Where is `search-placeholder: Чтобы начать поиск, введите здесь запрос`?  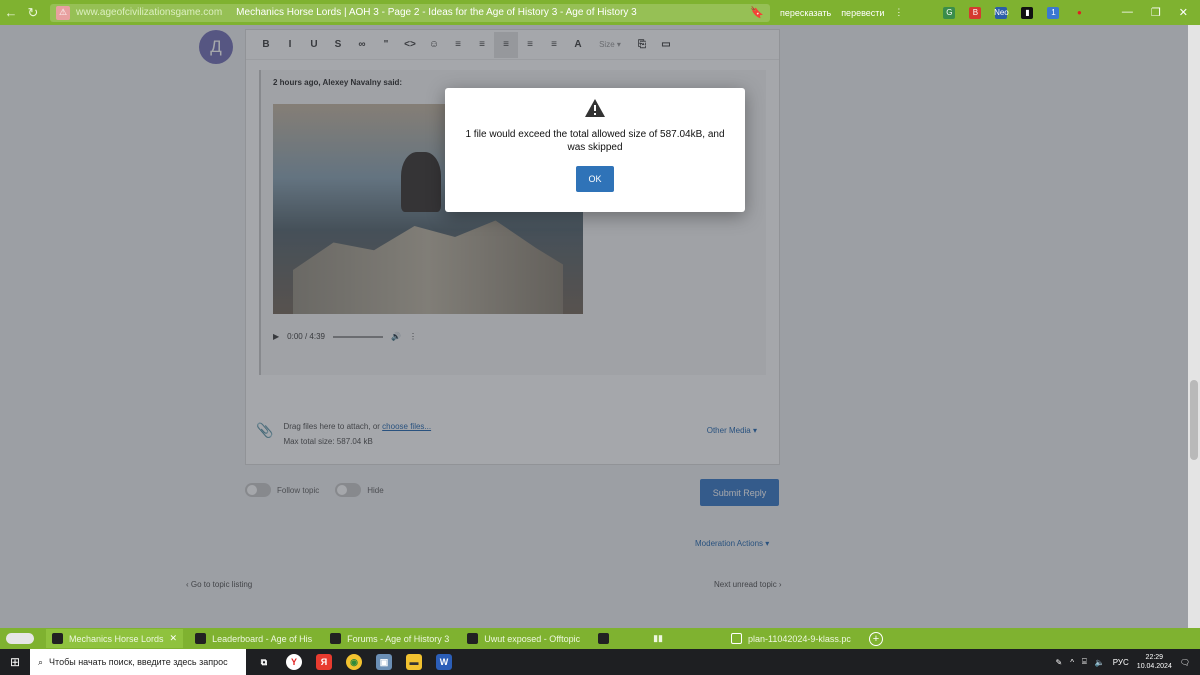
search-placeholder: Чтобы начать поиск, введите здесь запрос is located at coordinates (138, 662).